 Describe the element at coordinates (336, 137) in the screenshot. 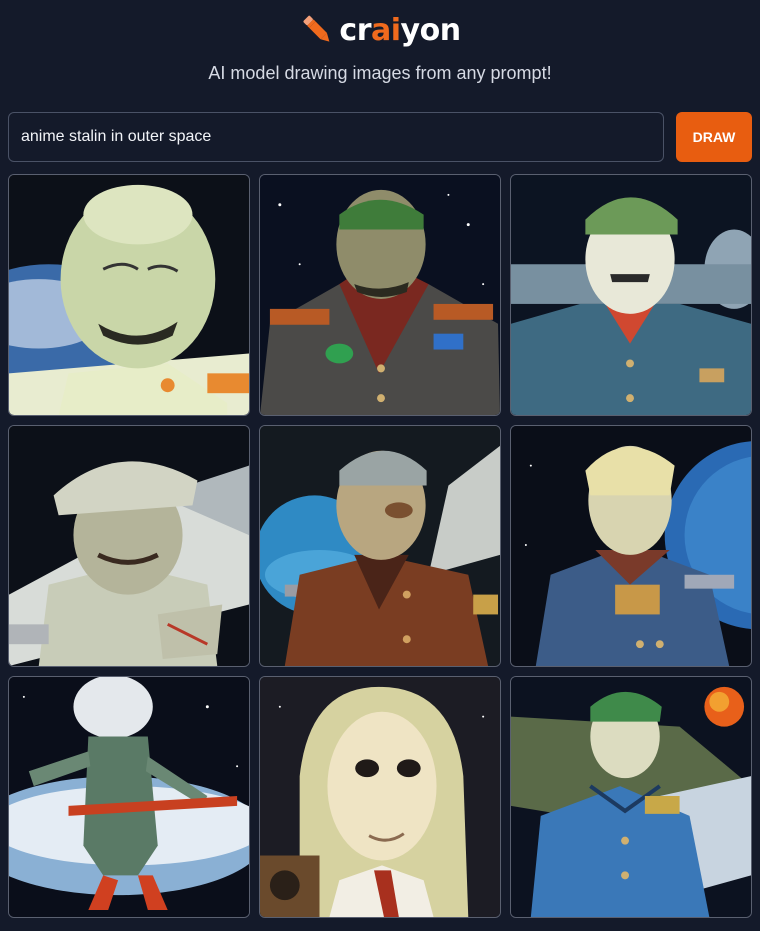

I see `prompt-input` at that location.